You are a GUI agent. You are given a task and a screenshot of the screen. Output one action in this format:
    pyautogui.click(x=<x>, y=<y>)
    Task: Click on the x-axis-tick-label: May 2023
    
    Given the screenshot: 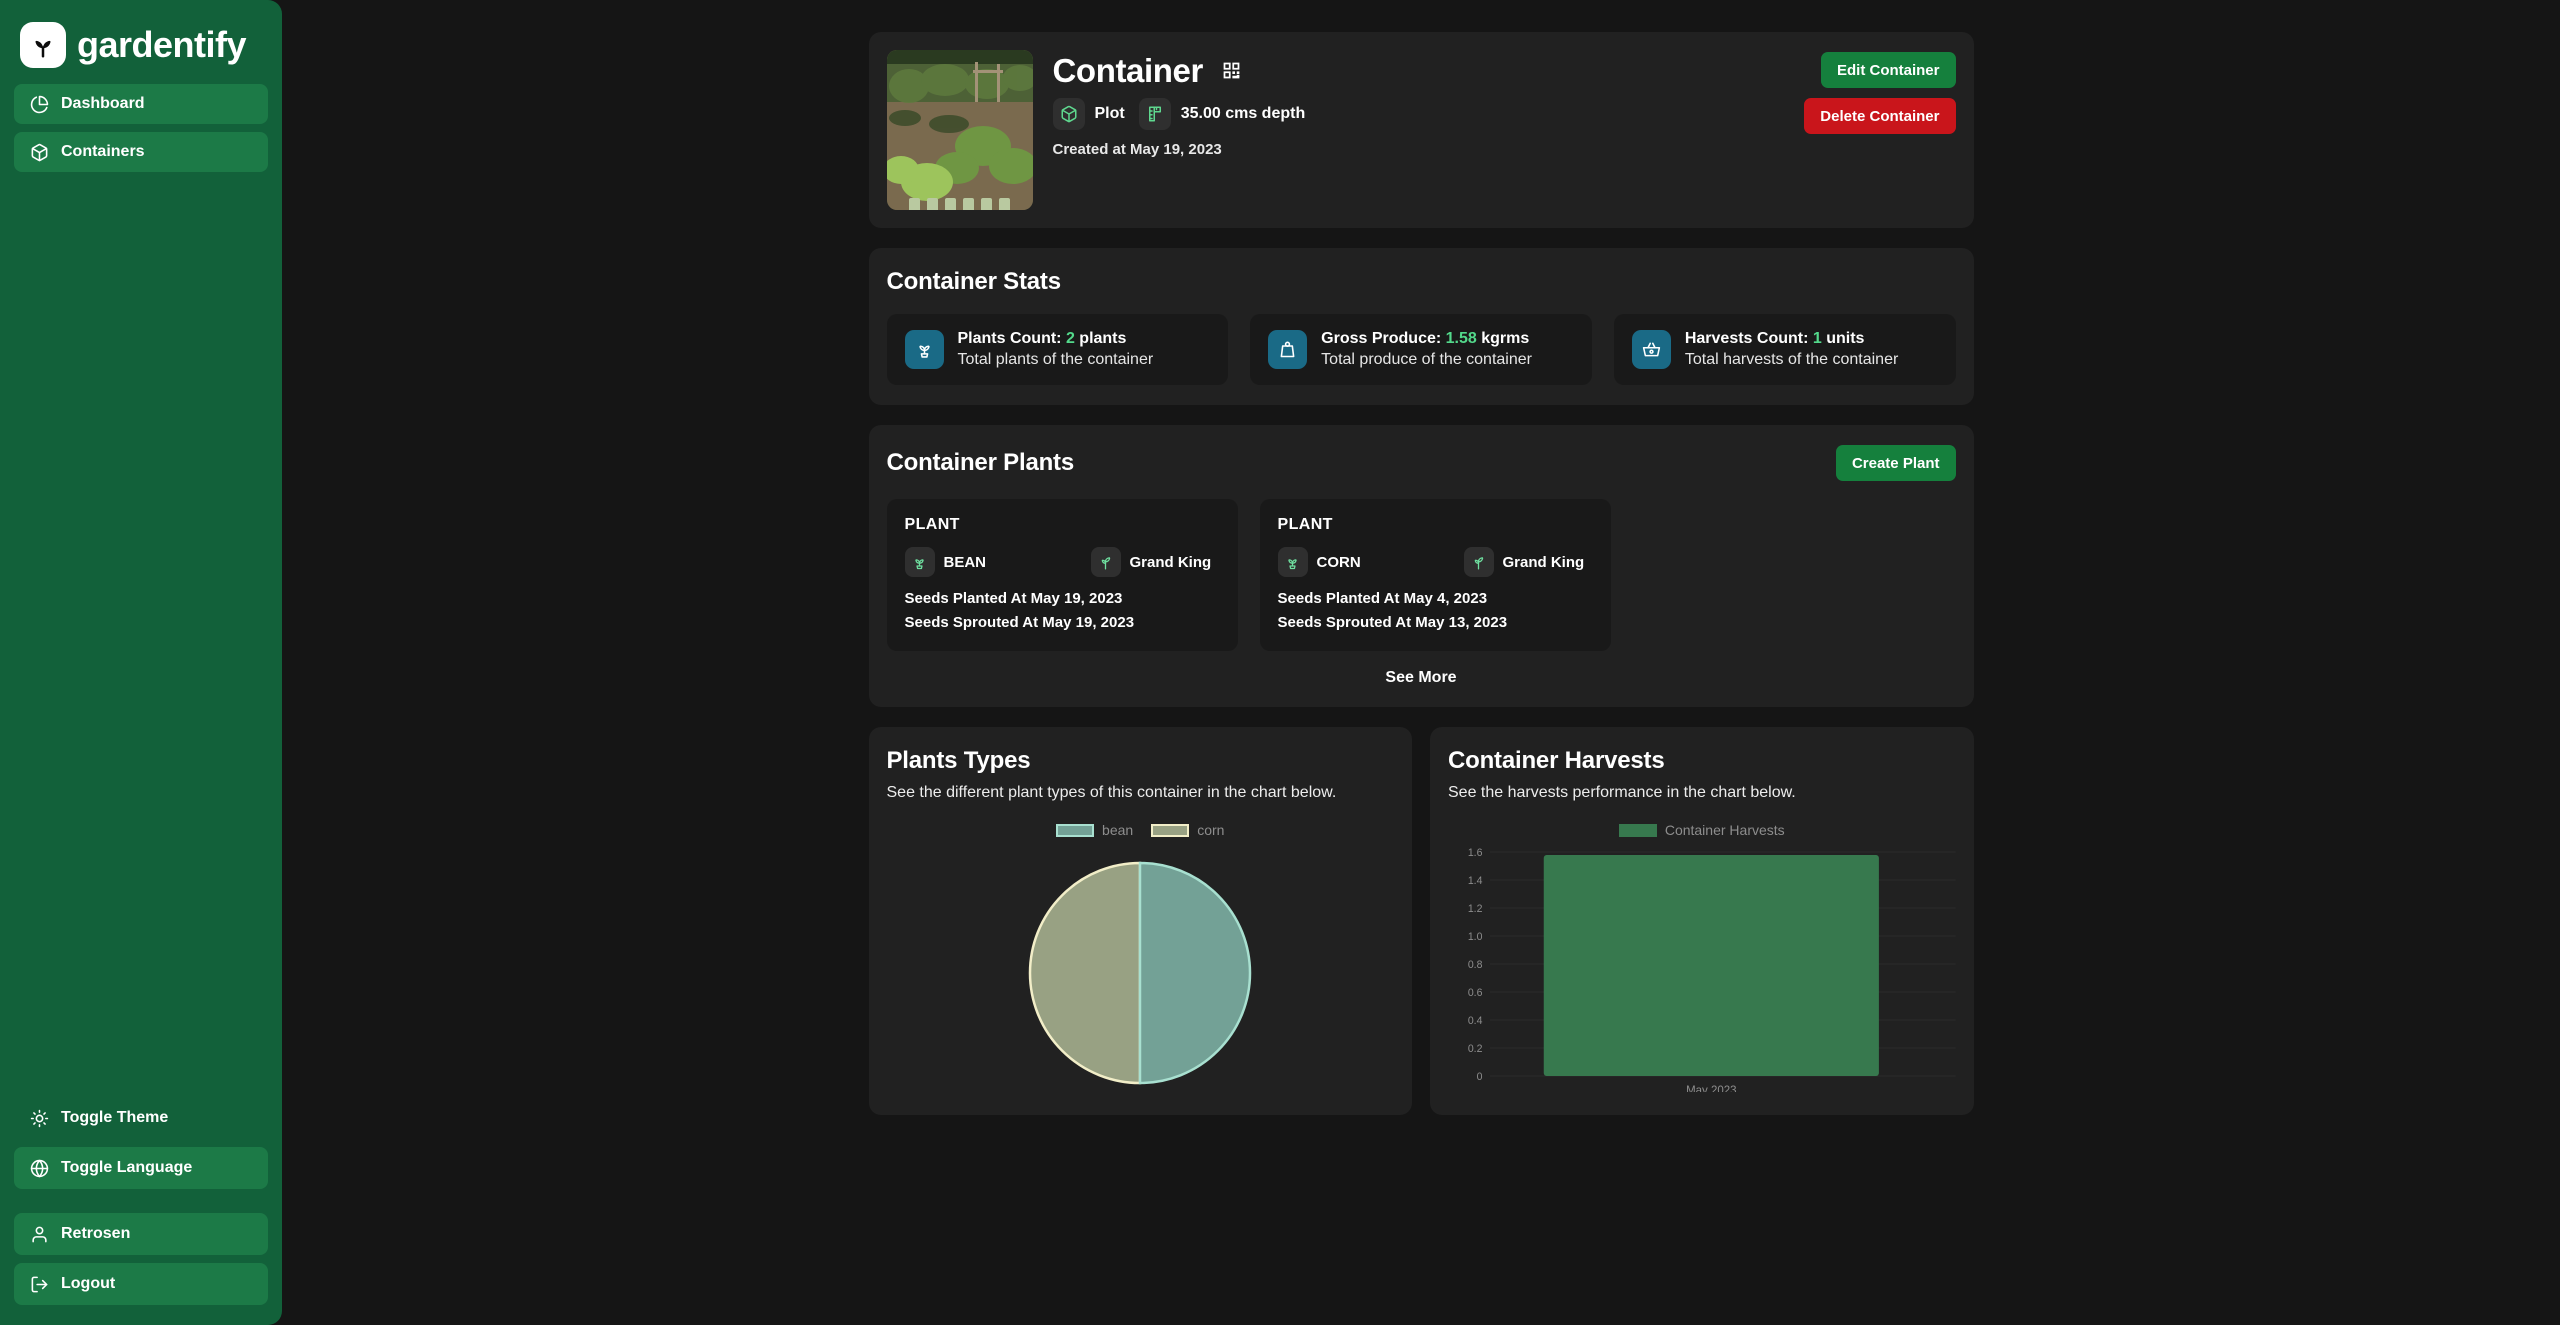 What is the action you would take?
    pyautogui.click(x=1711, y=1088)
    